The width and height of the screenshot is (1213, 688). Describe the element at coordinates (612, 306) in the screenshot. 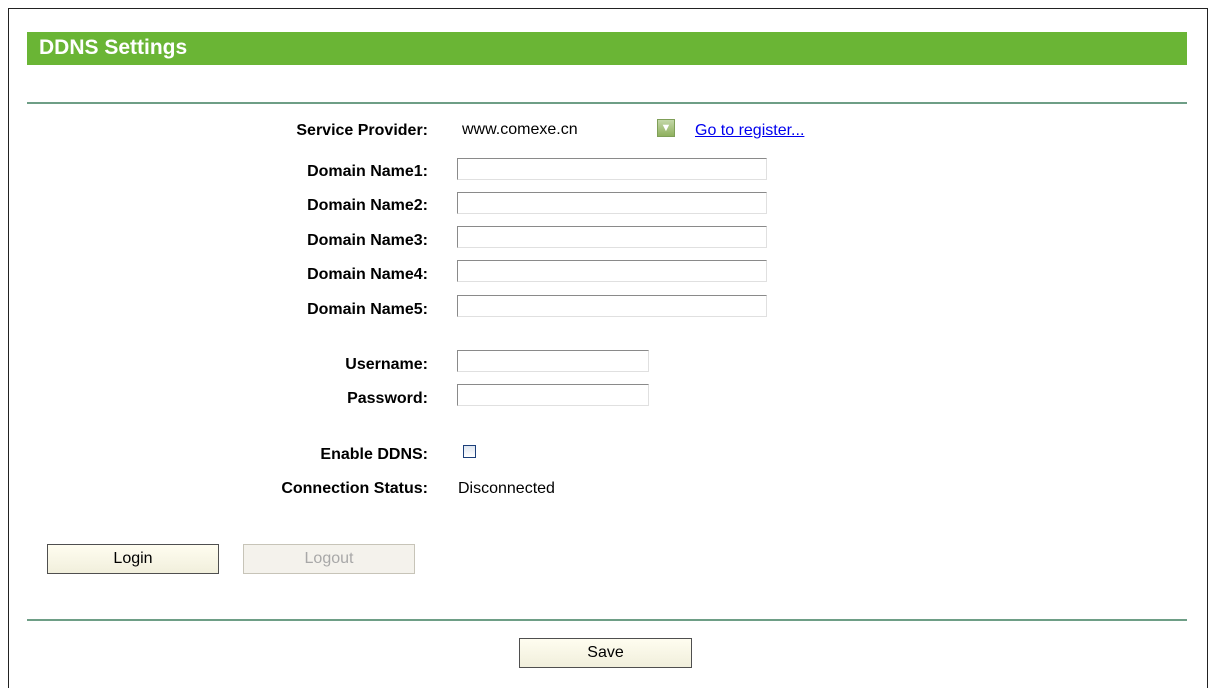

I see `domain-name5-input` at that location.